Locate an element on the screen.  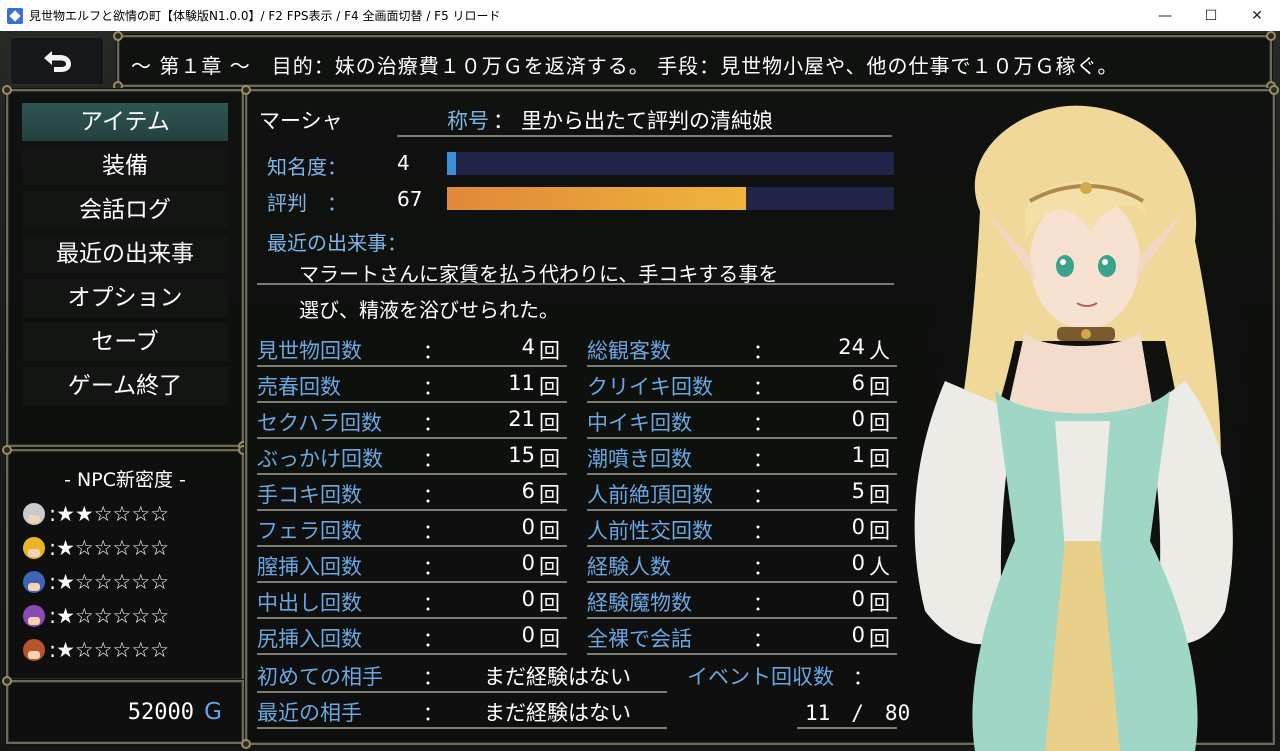
fame-bar is located at coordinates (670, 163).